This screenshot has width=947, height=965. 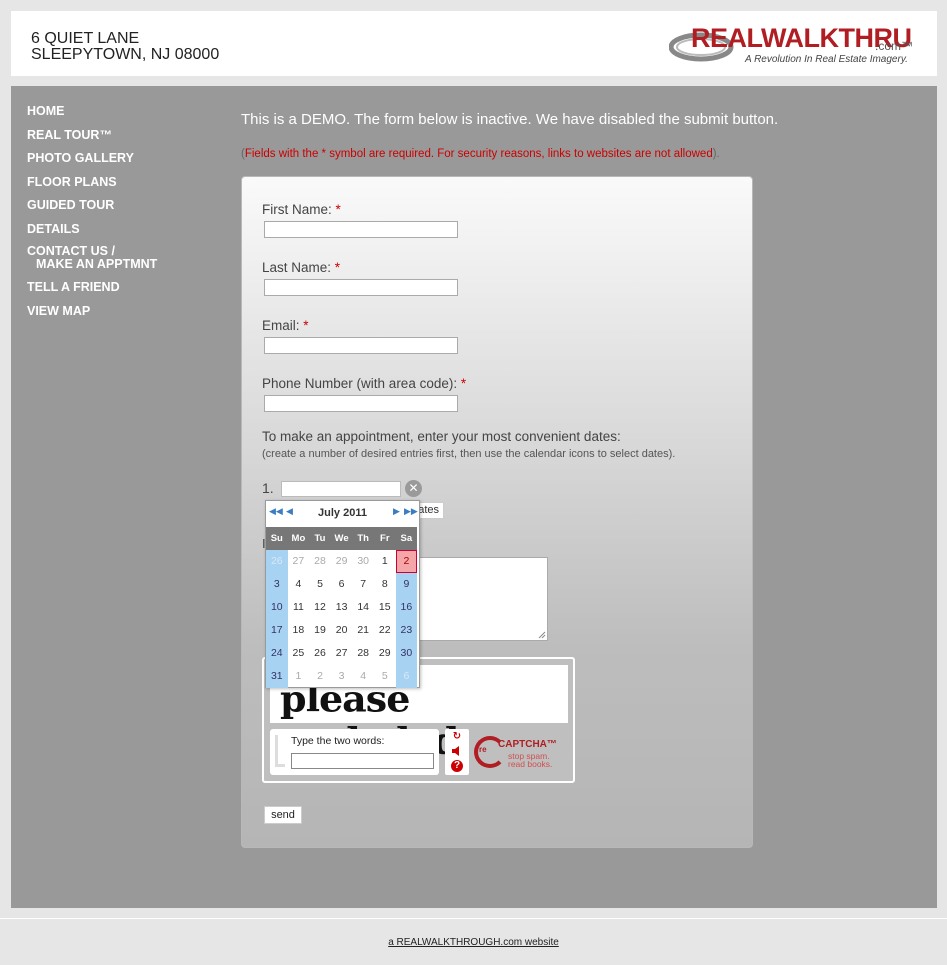 I want to click on calendar-day: 13, so click(x=342, y=607).